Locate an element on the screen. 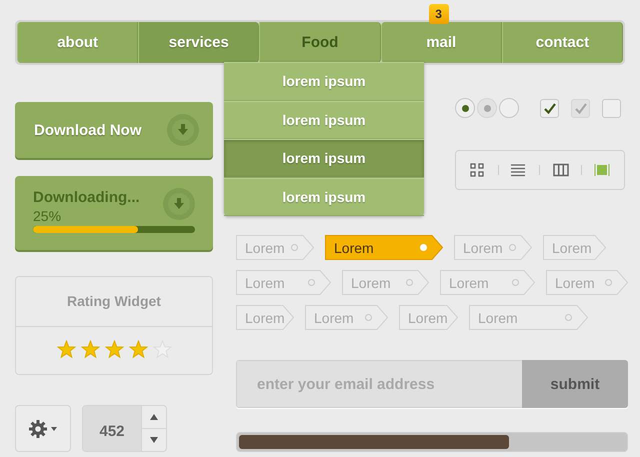 The width and height of the screenshot is (640, 457). download-percent: 25% is located at coordinates (47, 216).